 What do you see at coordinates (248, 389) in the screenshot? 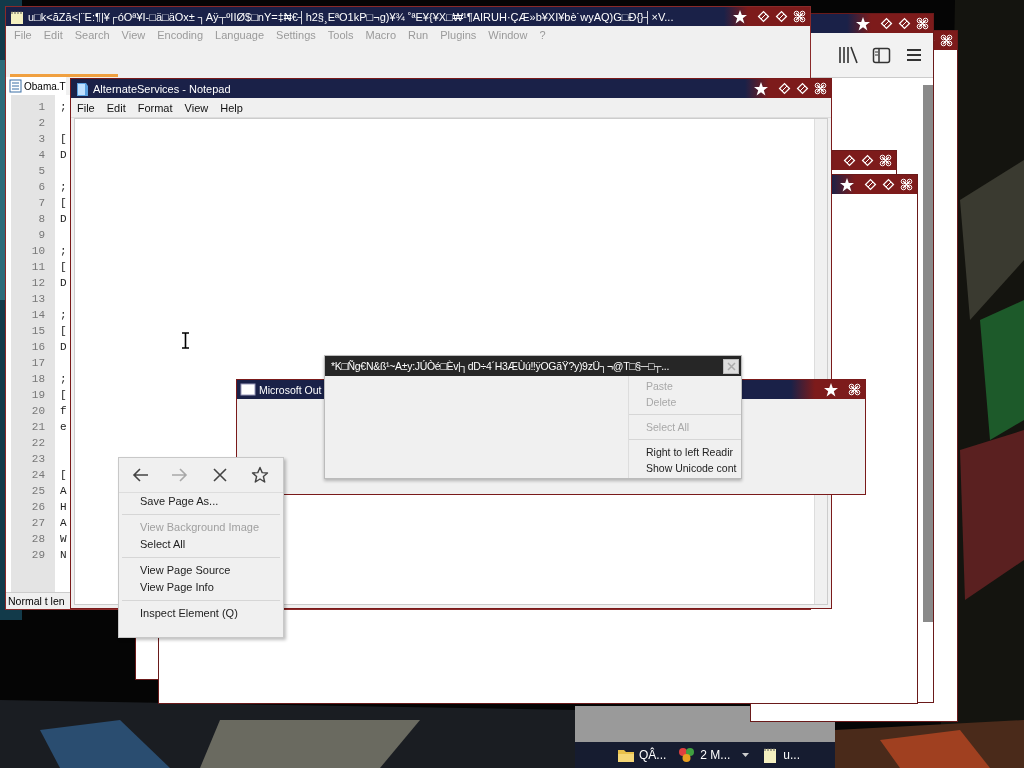
I see `window-icon` at bounding box center [248, 389].